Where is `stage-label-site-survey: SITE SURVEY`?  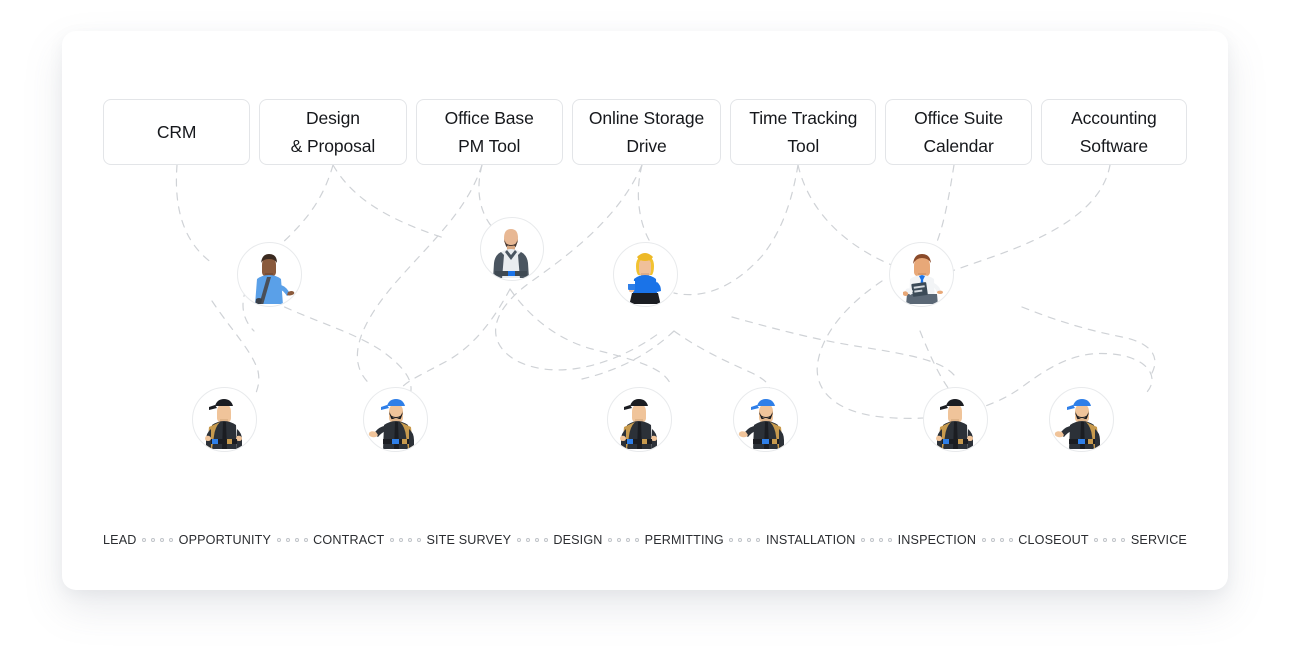
stage-label-site-survey: SITE SURVEY is located at coordinates (468, 540).